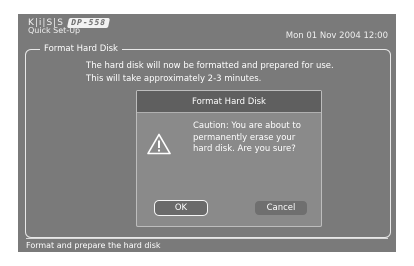 This screenshot has width=414, height=266. Describe the element at coordinates (181, 208) in the screenshot. I see `ok-button: OK` at that location.